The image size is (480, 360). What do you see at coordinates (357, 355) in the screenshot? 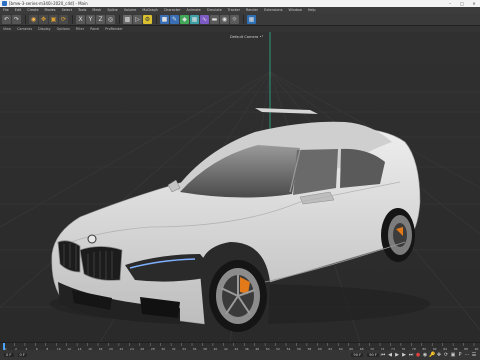
I see `end-frame-field: 90 F` at bounding box center [357, 355].